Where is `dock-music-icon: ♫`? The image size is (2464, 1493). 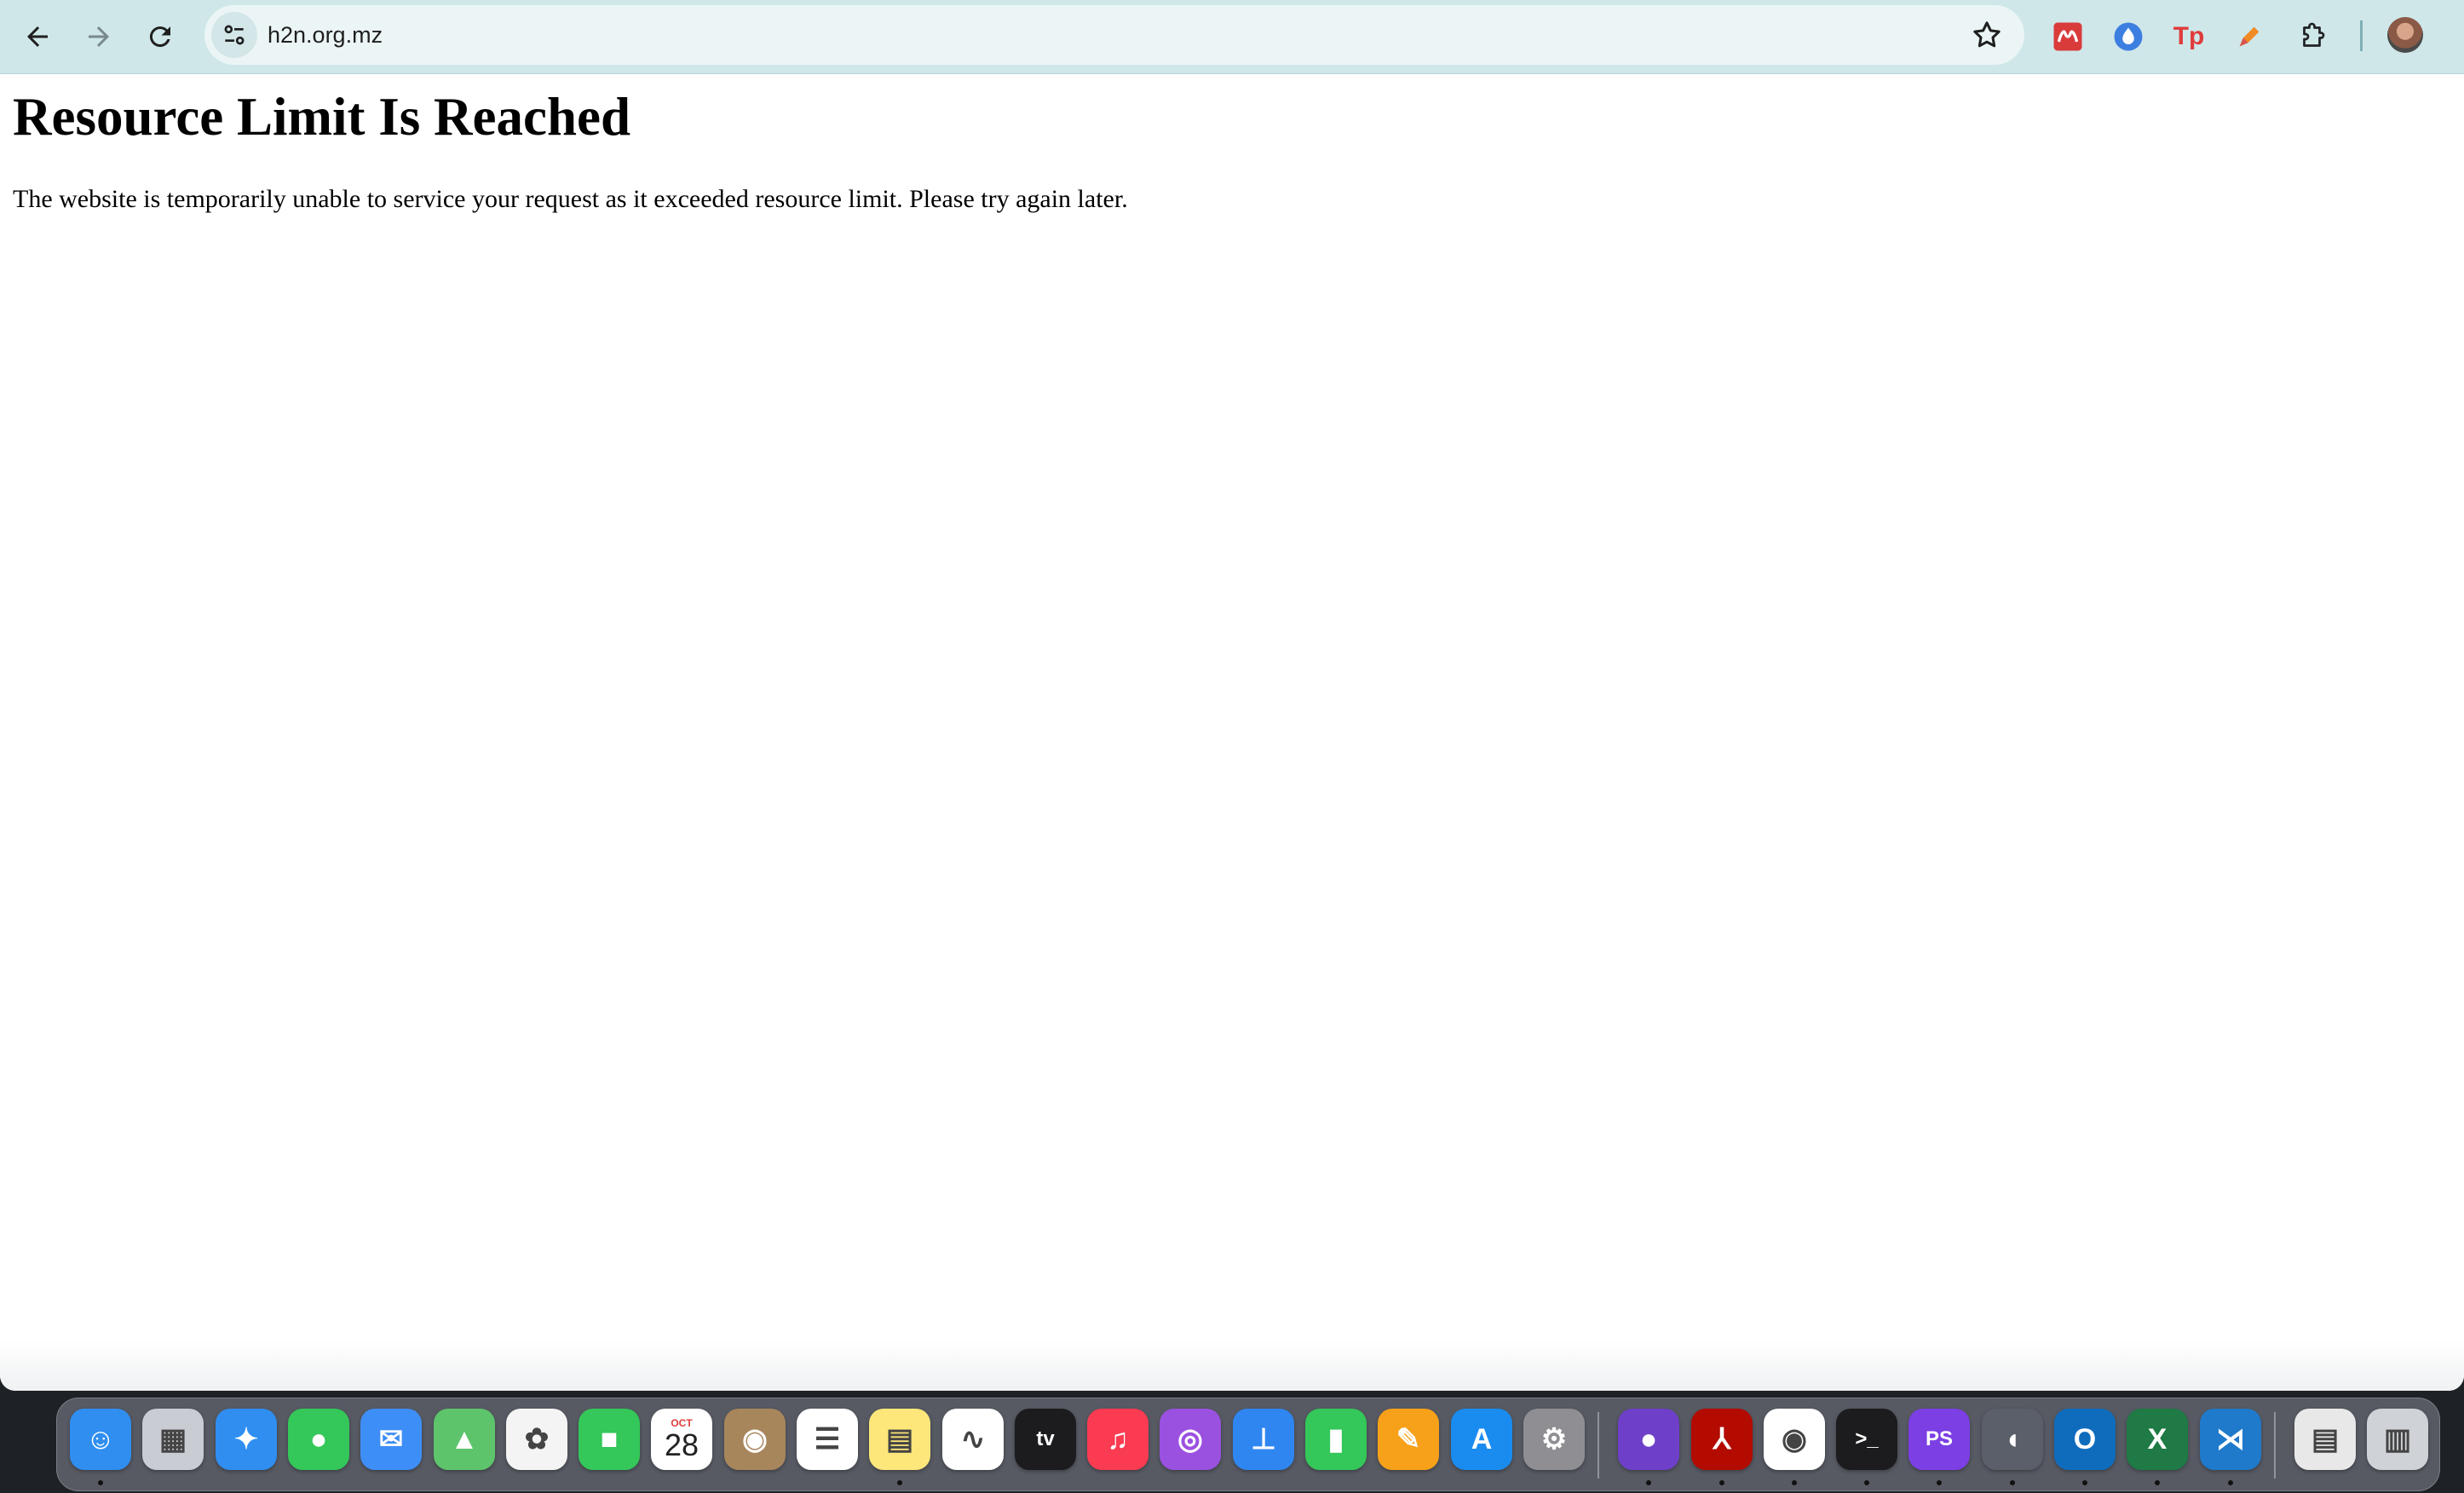
dock-music-icon: ♫ is located at coordinates (1118, 1440).